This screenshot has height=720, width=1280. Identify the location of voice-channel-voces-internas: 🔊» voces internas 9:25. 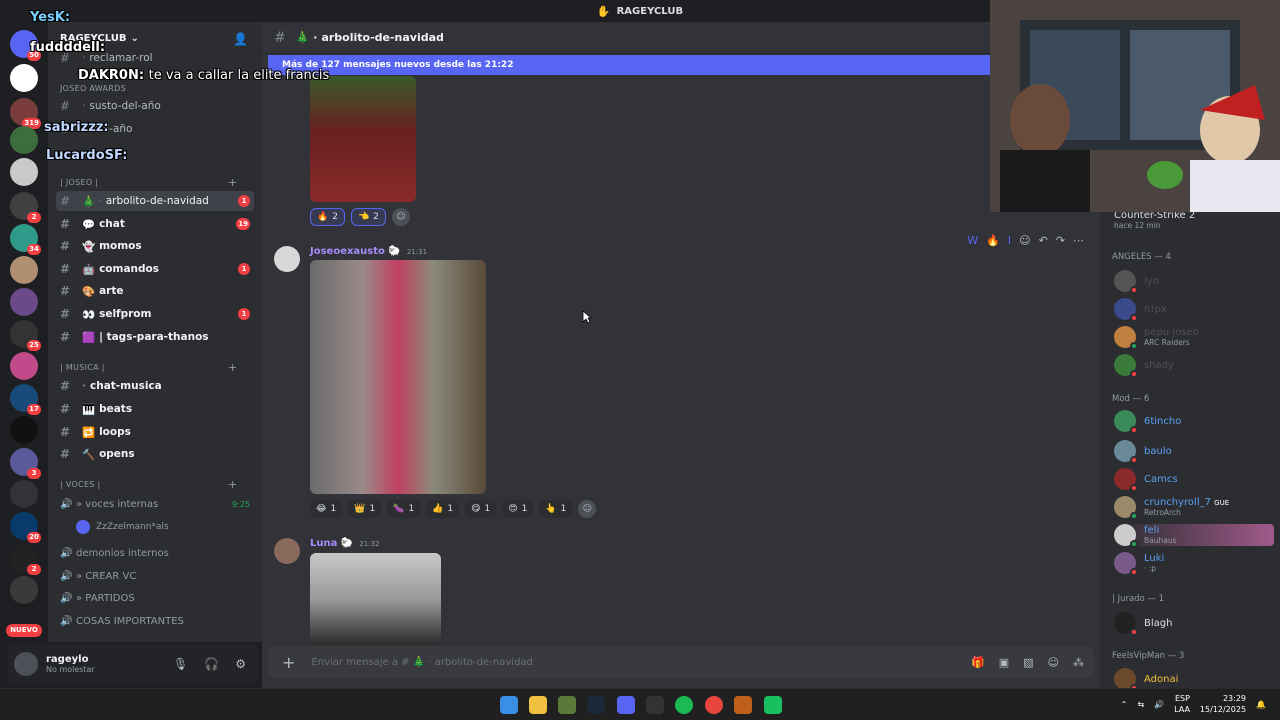
(155, 504).